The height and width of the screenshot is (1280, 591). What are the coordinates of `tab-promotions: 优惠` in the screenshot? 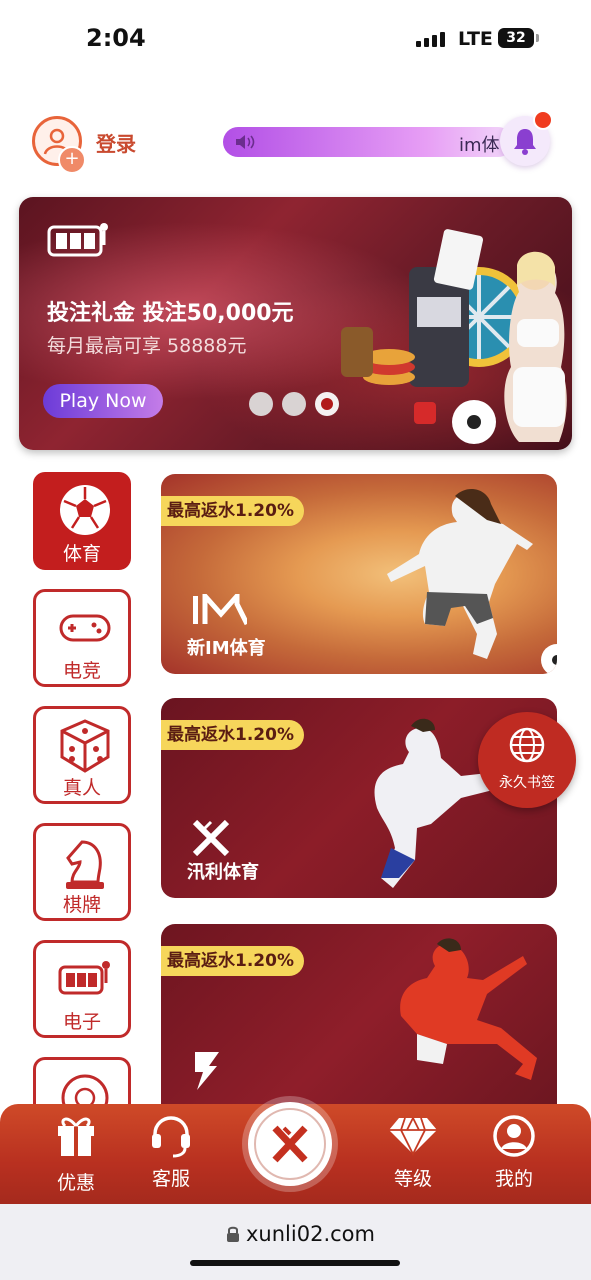 It's located at (76, 1154).